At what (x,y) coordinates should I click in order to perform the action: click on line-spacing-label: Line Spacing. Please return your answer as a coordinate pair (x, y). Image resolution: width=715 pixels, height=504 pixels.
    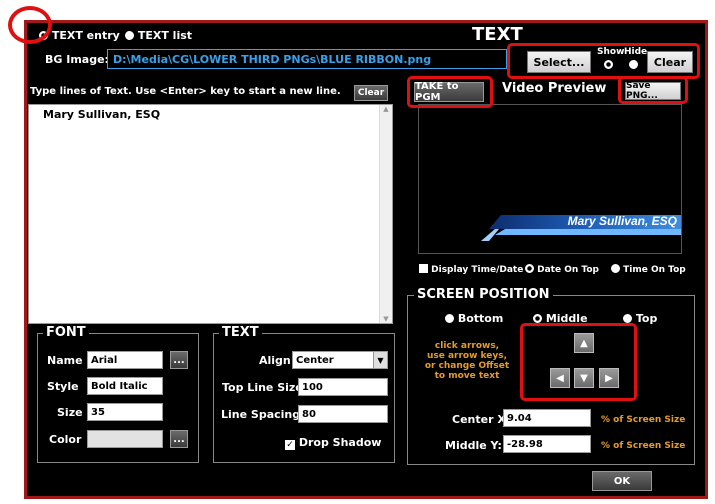
    Looking at the image, I should click on (261, 414).